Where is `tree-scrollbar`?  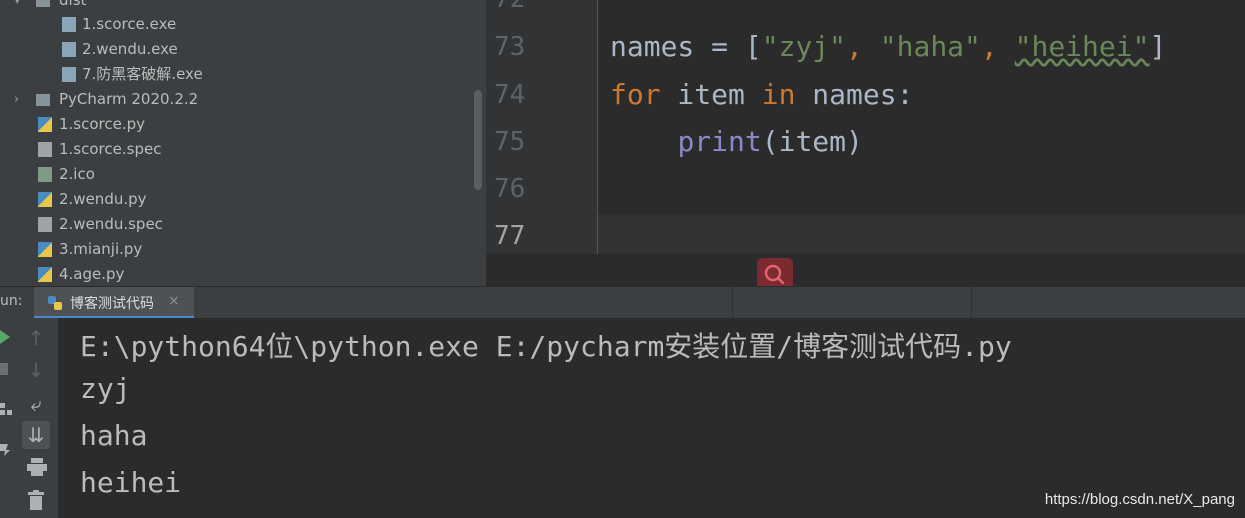
tree-scrollbar is located at coordinates (478, 140).